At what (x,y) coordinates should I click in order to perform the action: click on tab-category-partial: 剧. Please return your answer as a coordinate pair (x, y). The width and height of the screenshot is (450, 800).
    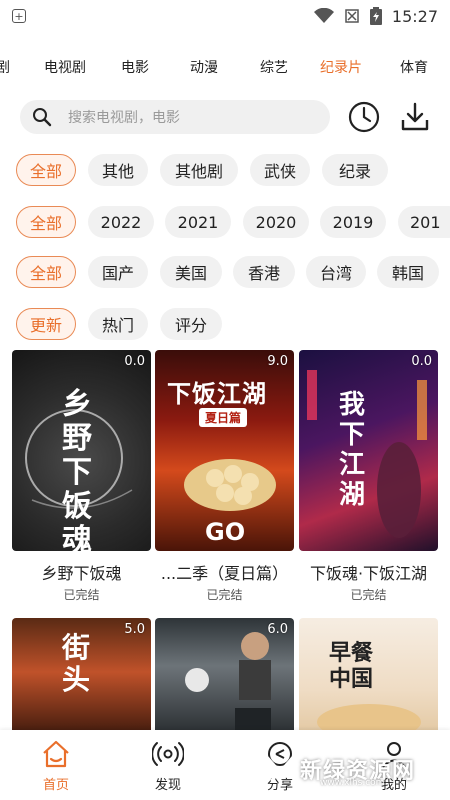
    Looking at the image, I should click on (5, 67).